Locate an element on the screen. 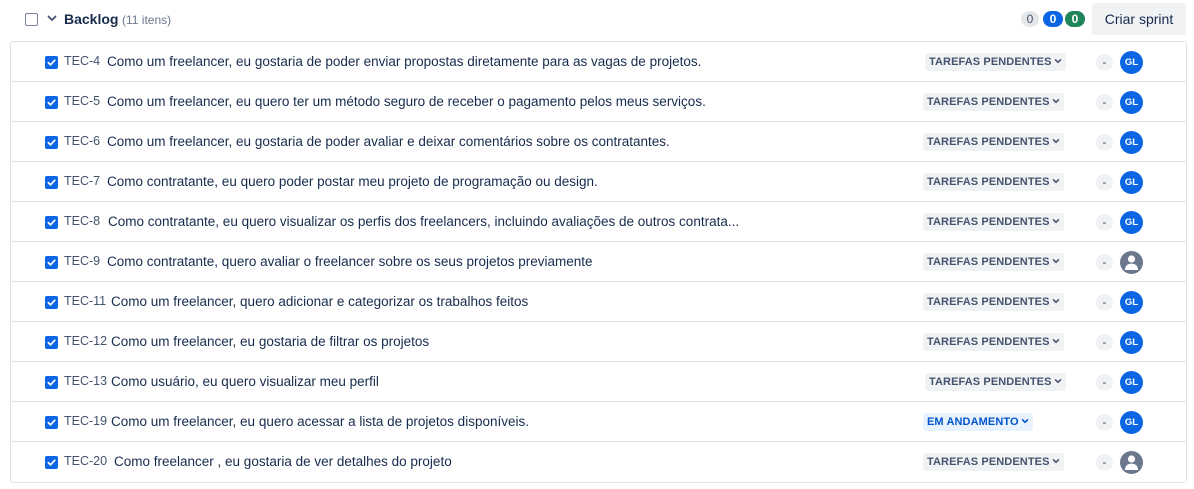  issue-key: TEC-13 is located at coordinates (85, 381).